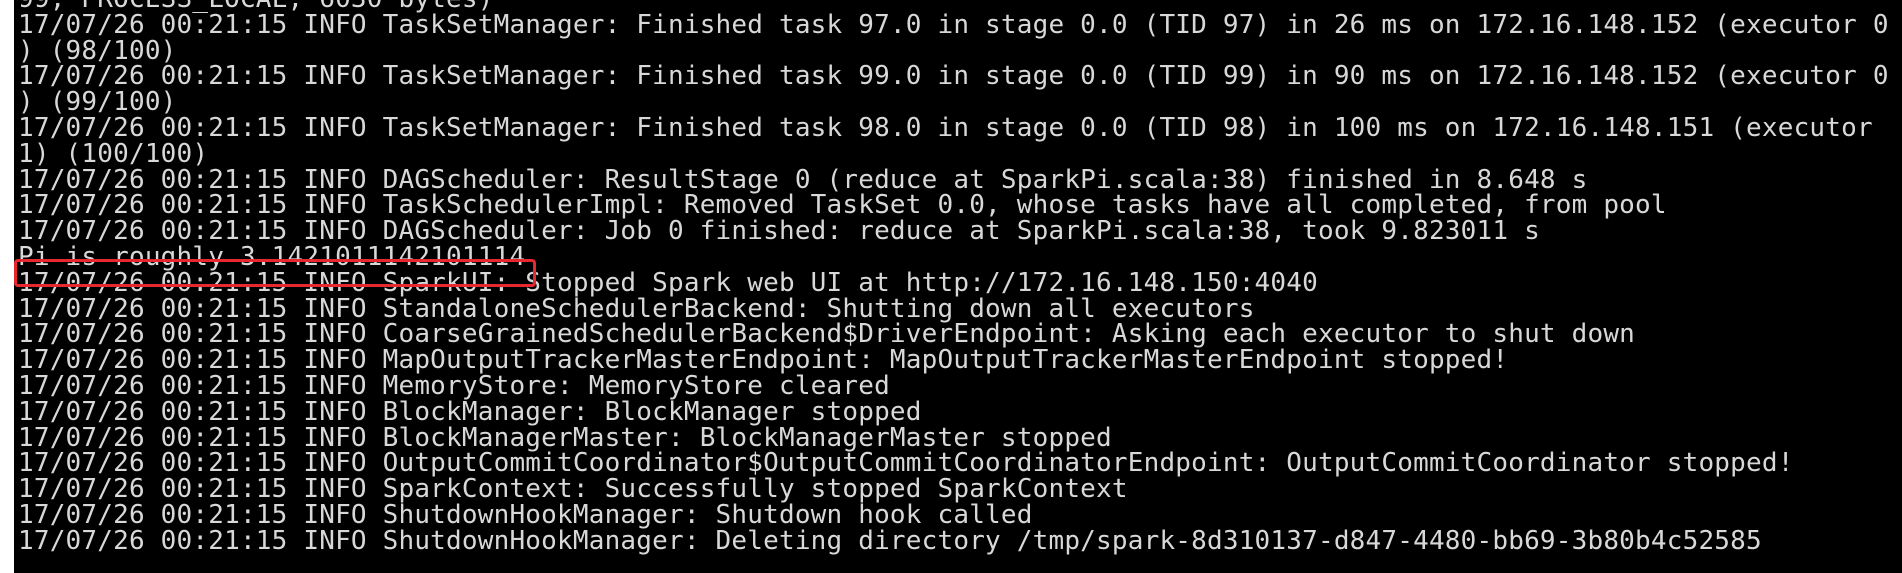 This screenshot has height=573, width=1902. What do you see at coordinates (272, 256) in the screenshot?
I see `pi-result-line: Pi is roughly 3.1421011142101114` at bounding box center [272, 256].